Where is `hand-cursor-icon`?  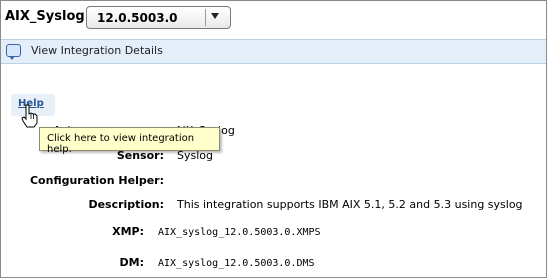
hand-cursor-icon is located at coordinates (29, 116).